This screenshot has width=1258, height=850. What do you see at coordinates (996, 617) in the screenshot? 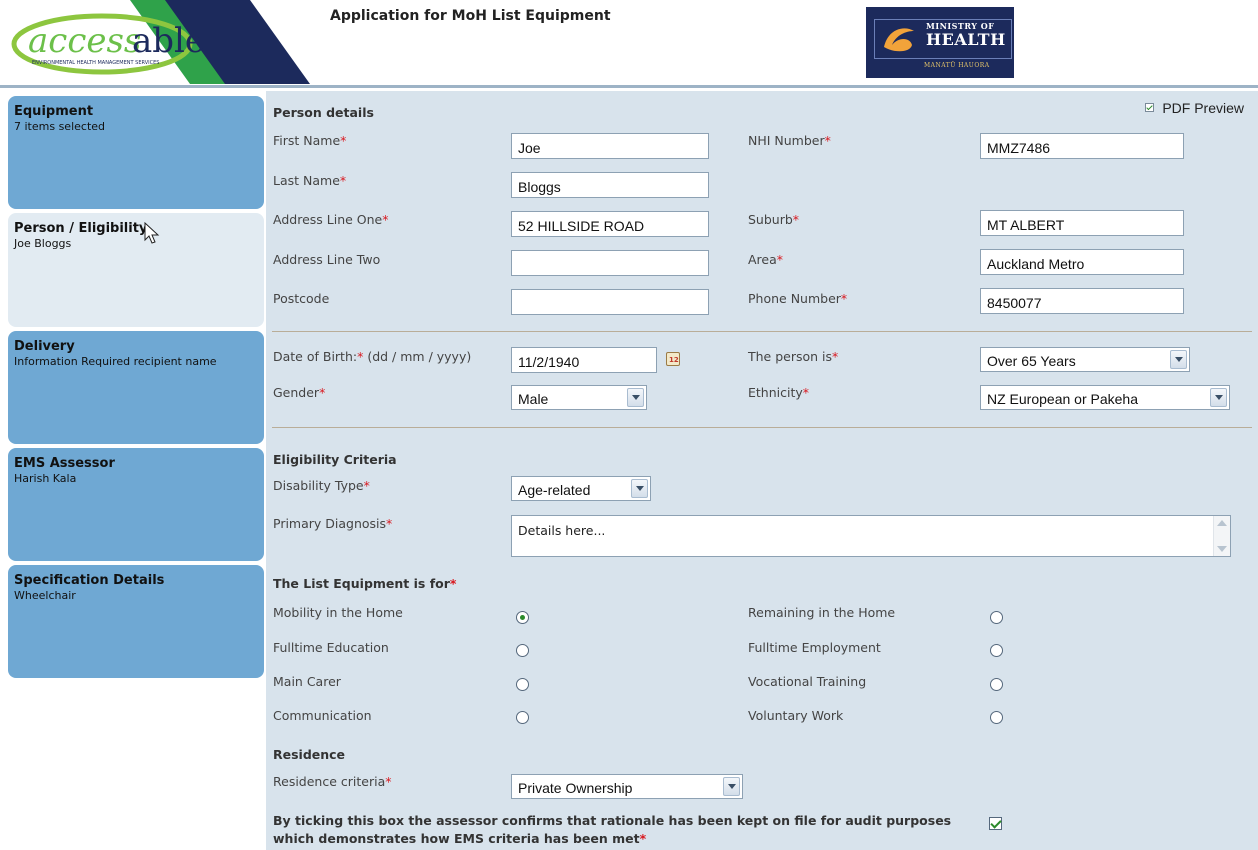
I see `option-remaining-radio` at bounding box center [996, 617].